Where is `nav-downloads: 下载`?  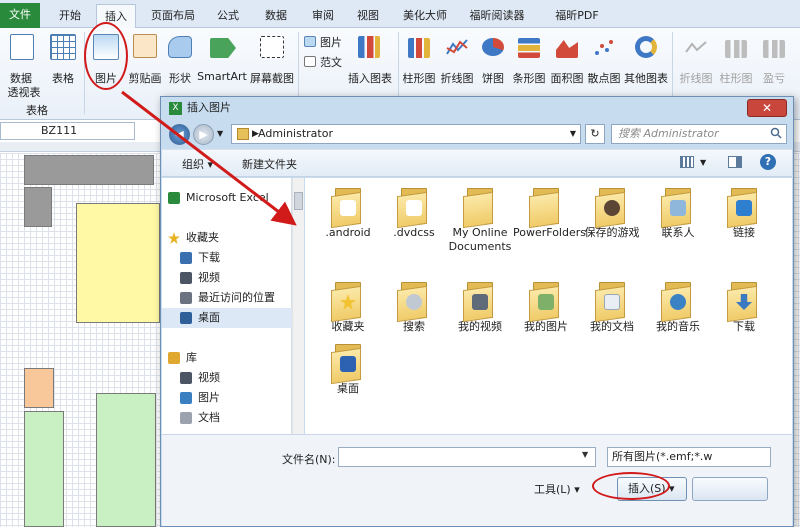 nav-downloads: 下载 is located at coordinates (227, 258).